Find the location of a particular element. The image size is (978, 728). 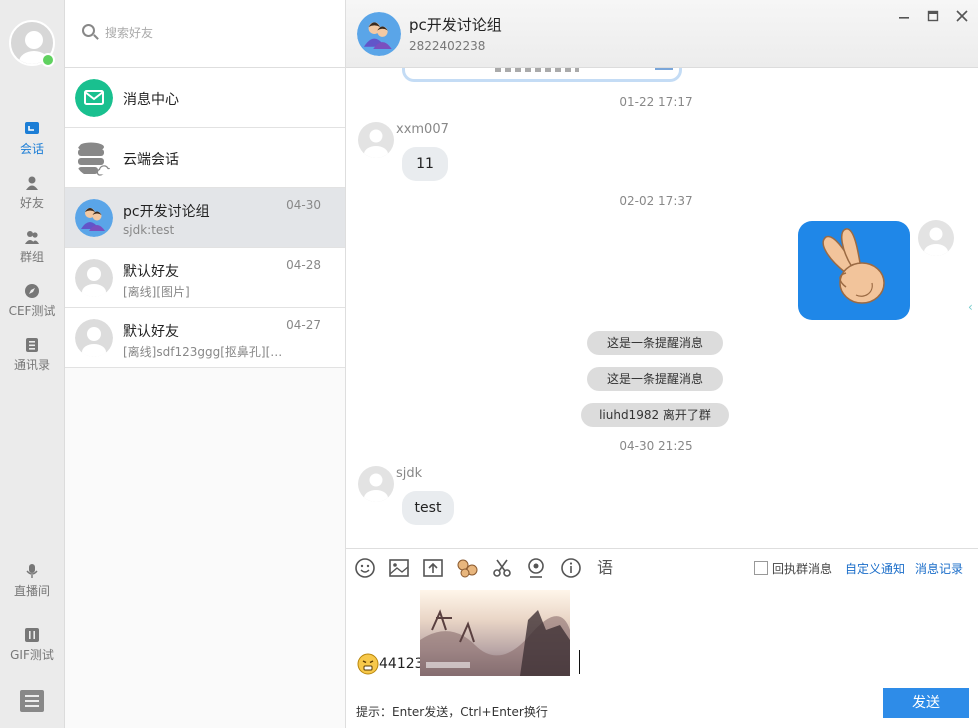

chat-header: pc开发讨论组 2822402238 is located at coordinates (662, 34).